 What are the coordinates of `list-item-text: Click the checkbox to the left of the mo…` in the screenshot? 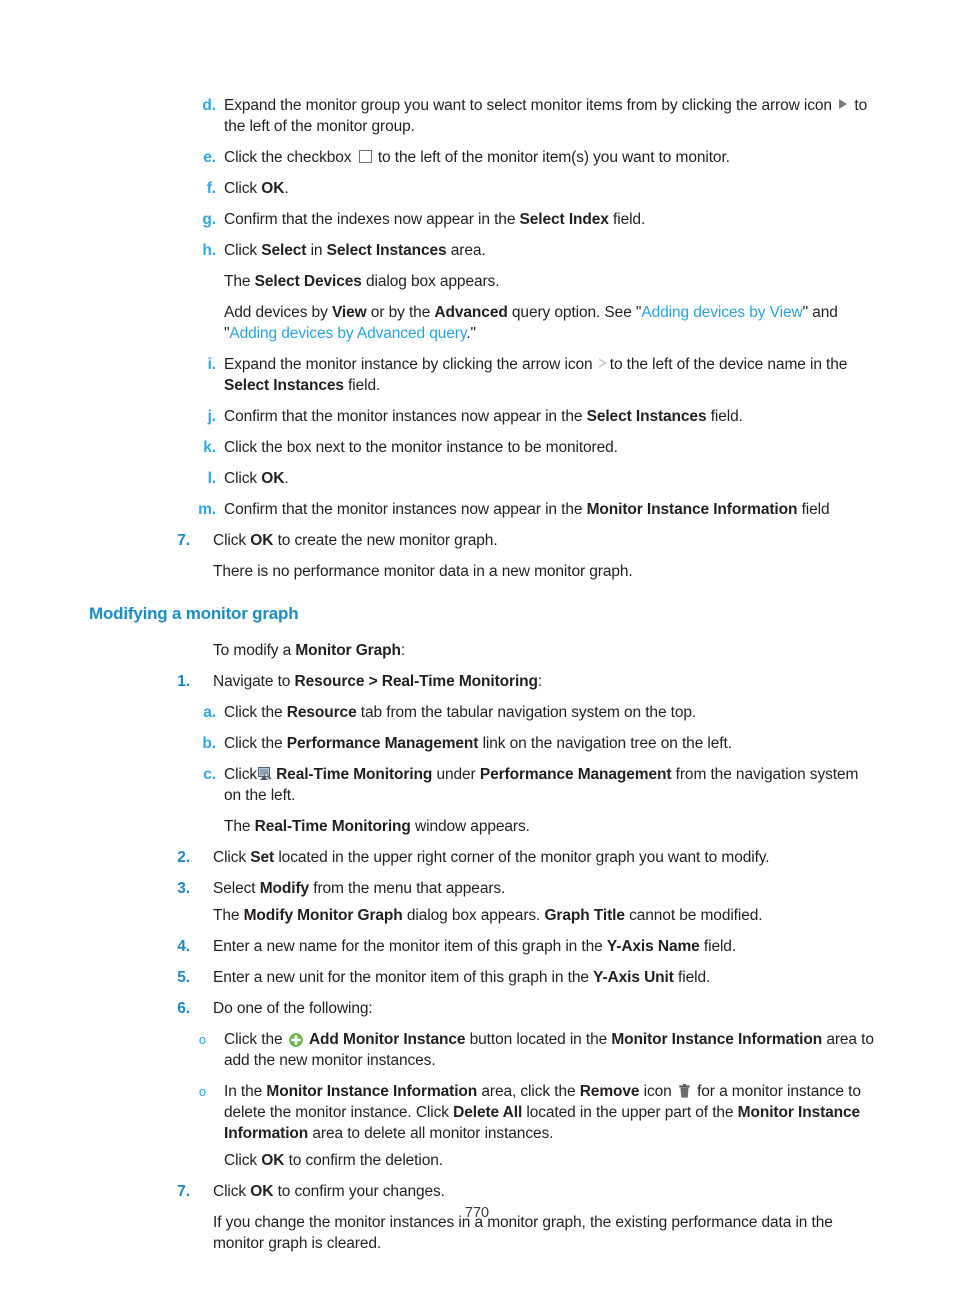 It's located at (550, 157).